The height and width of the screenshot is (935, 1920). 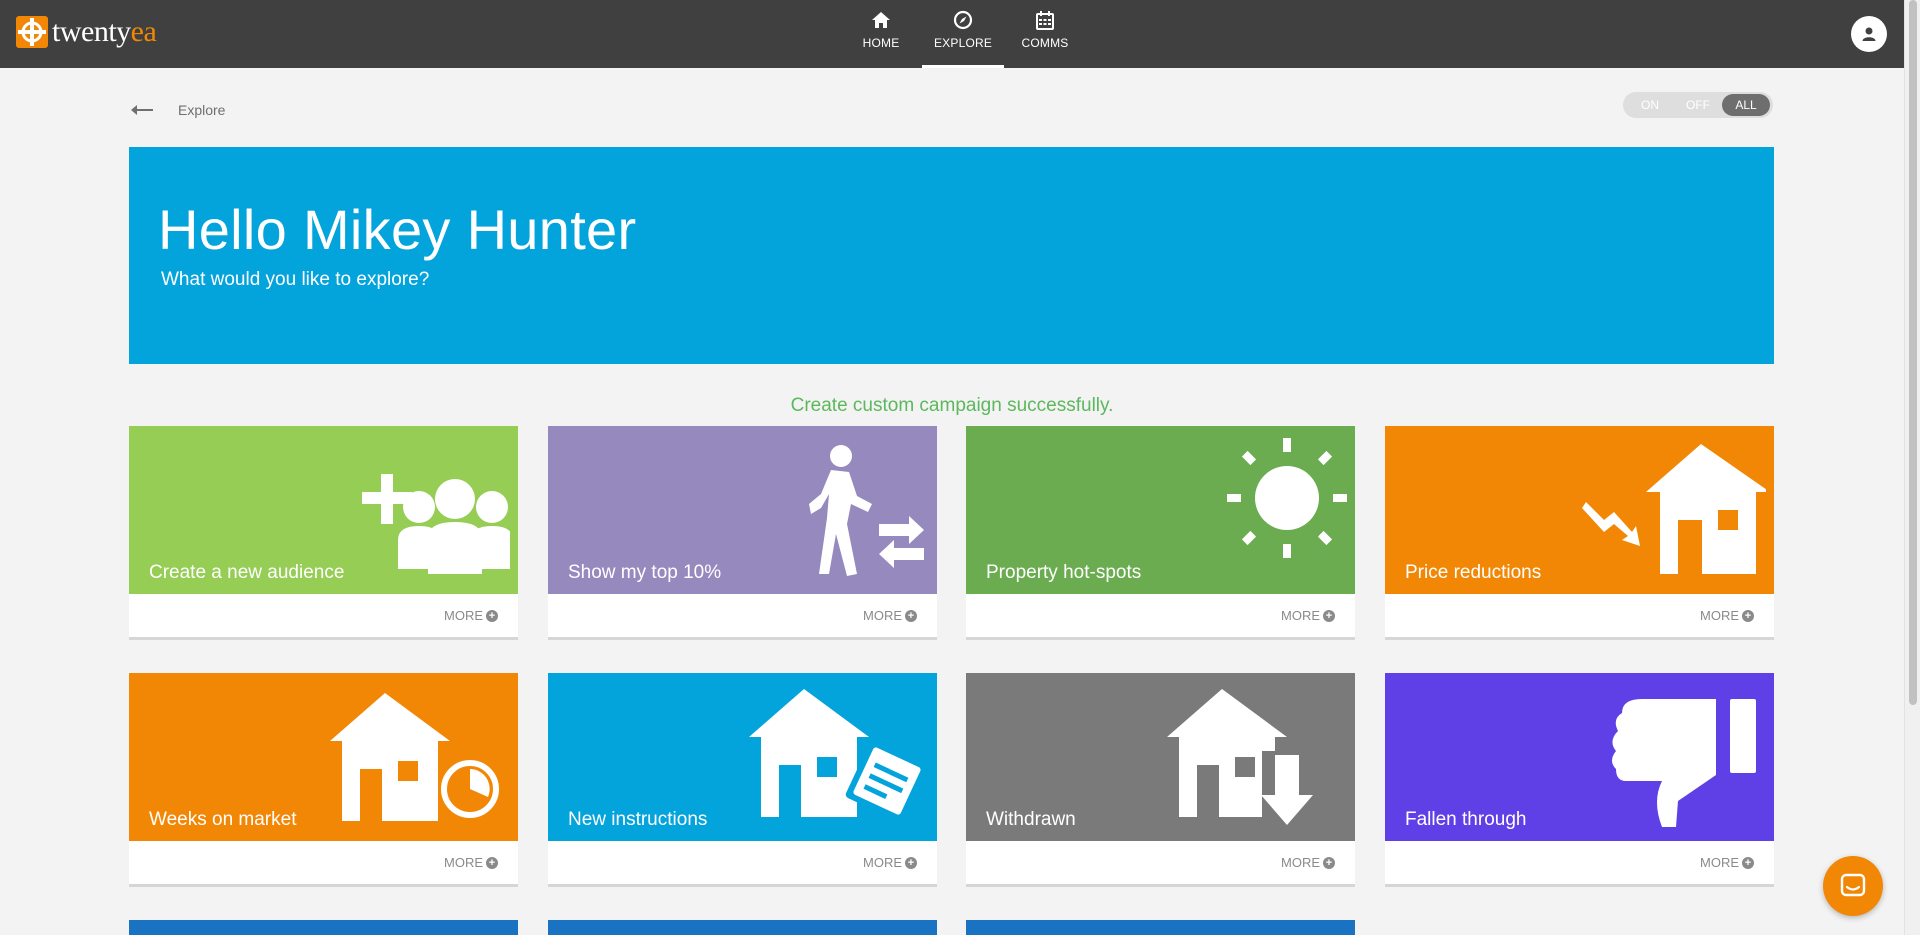 I want to click on nav-comms: COMMS, so click(x=1045, y=34).